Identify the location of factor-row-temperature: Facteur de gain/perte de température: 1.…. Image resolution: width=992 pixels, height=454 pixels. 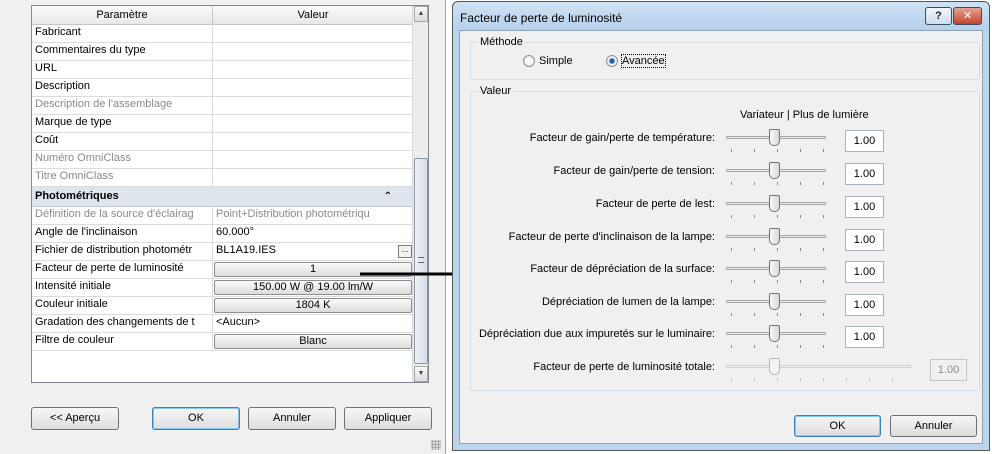
(720, 141).